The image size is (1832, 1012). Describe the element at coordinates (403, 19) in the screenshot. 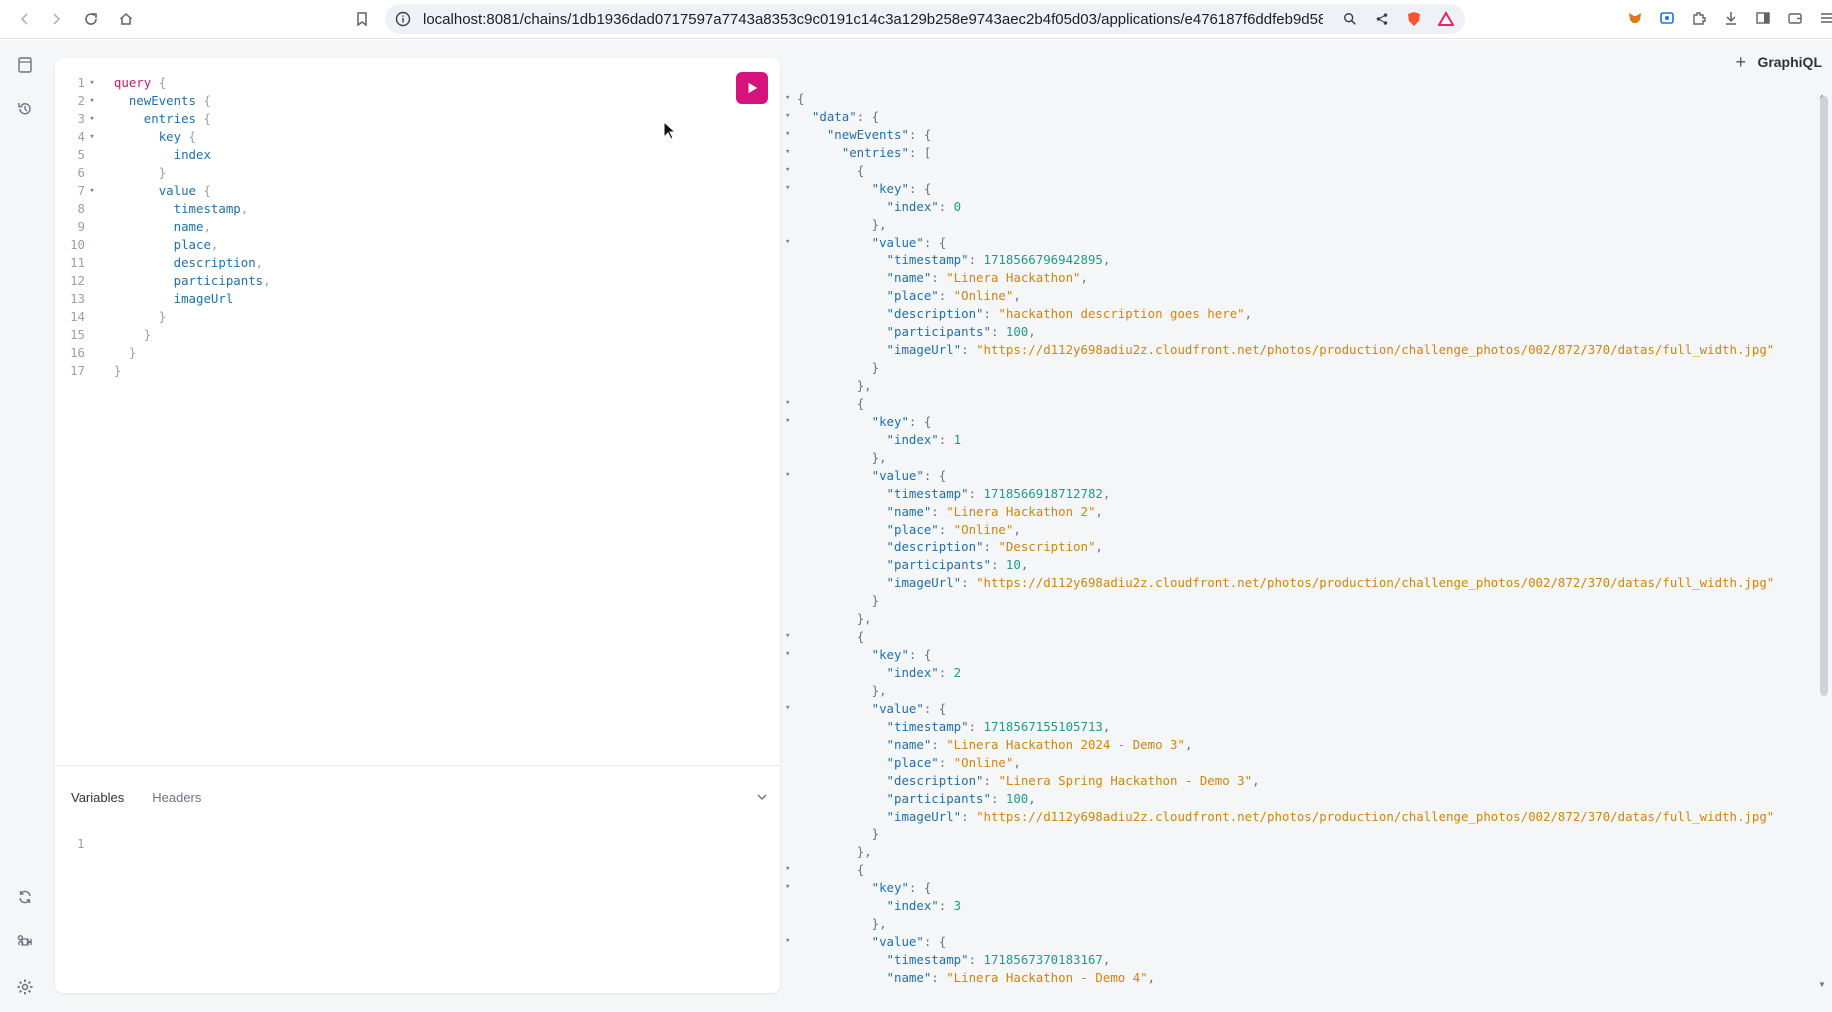

I see `site-info-icon` at that location.